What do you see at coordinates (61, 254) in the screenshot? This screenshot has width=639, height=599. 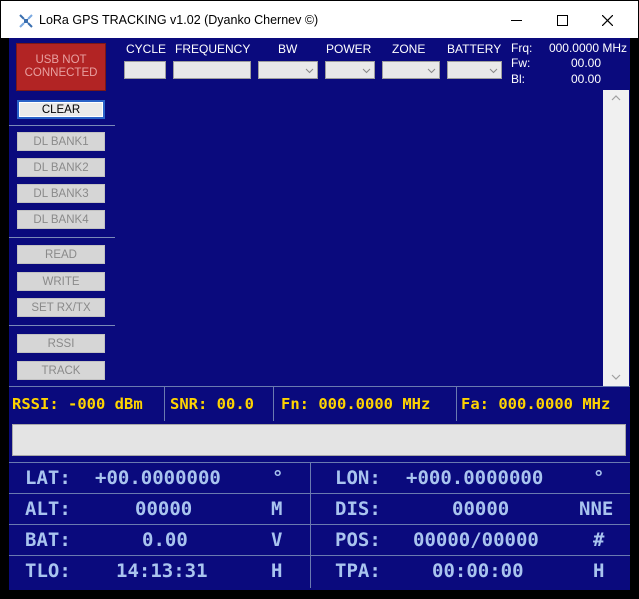 I see `read-button: READ` at bounding box center [61, 254].